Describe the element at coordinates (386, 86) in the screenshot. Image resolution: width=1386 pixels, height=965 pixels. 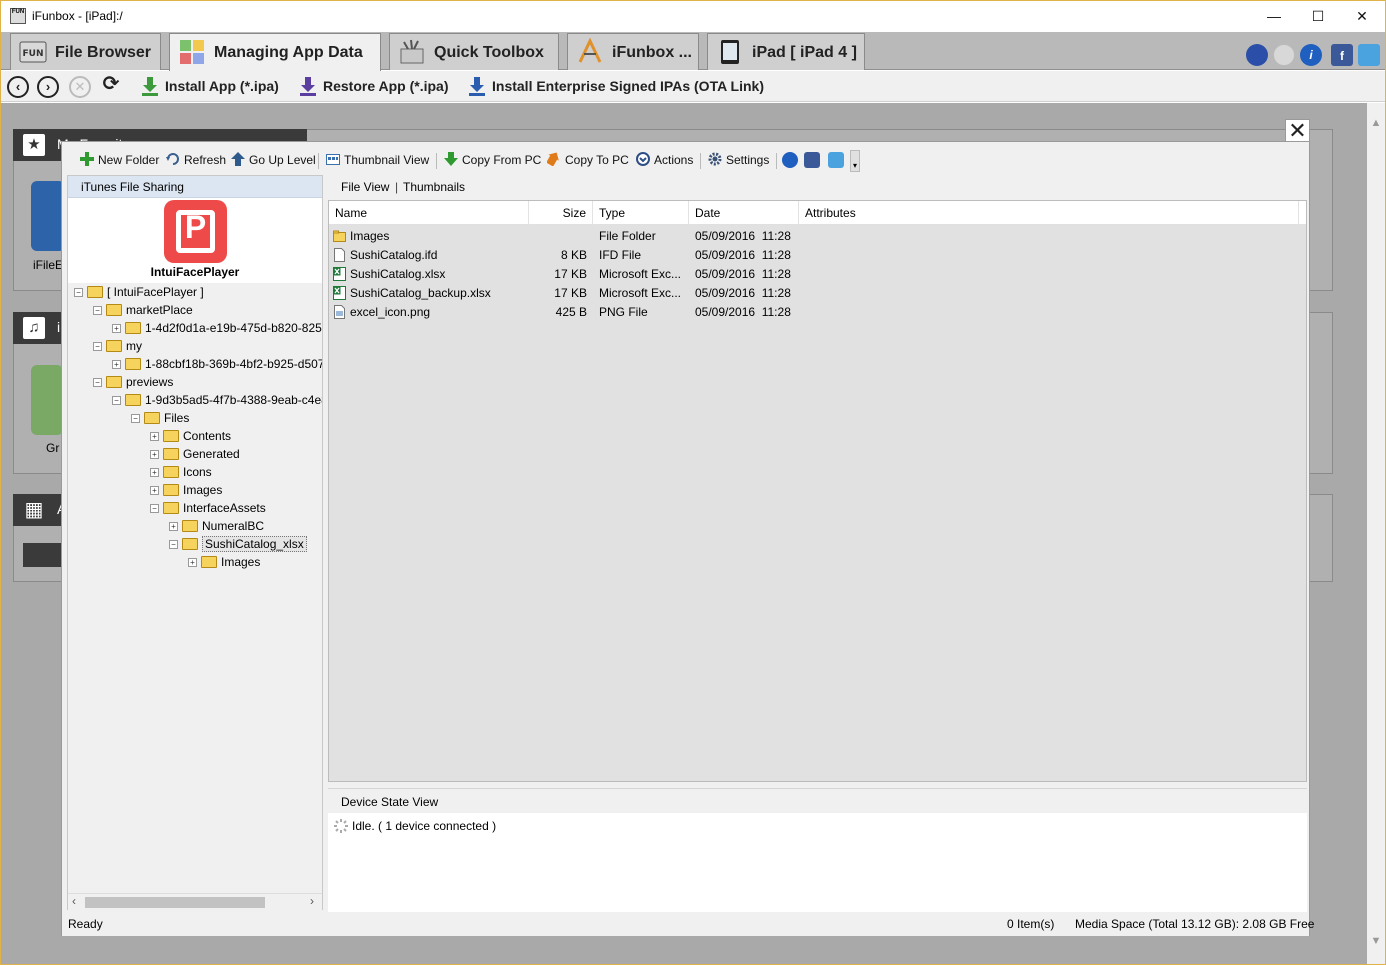
I see `restore-app-label: Restore App (*.ipa)` at that location.